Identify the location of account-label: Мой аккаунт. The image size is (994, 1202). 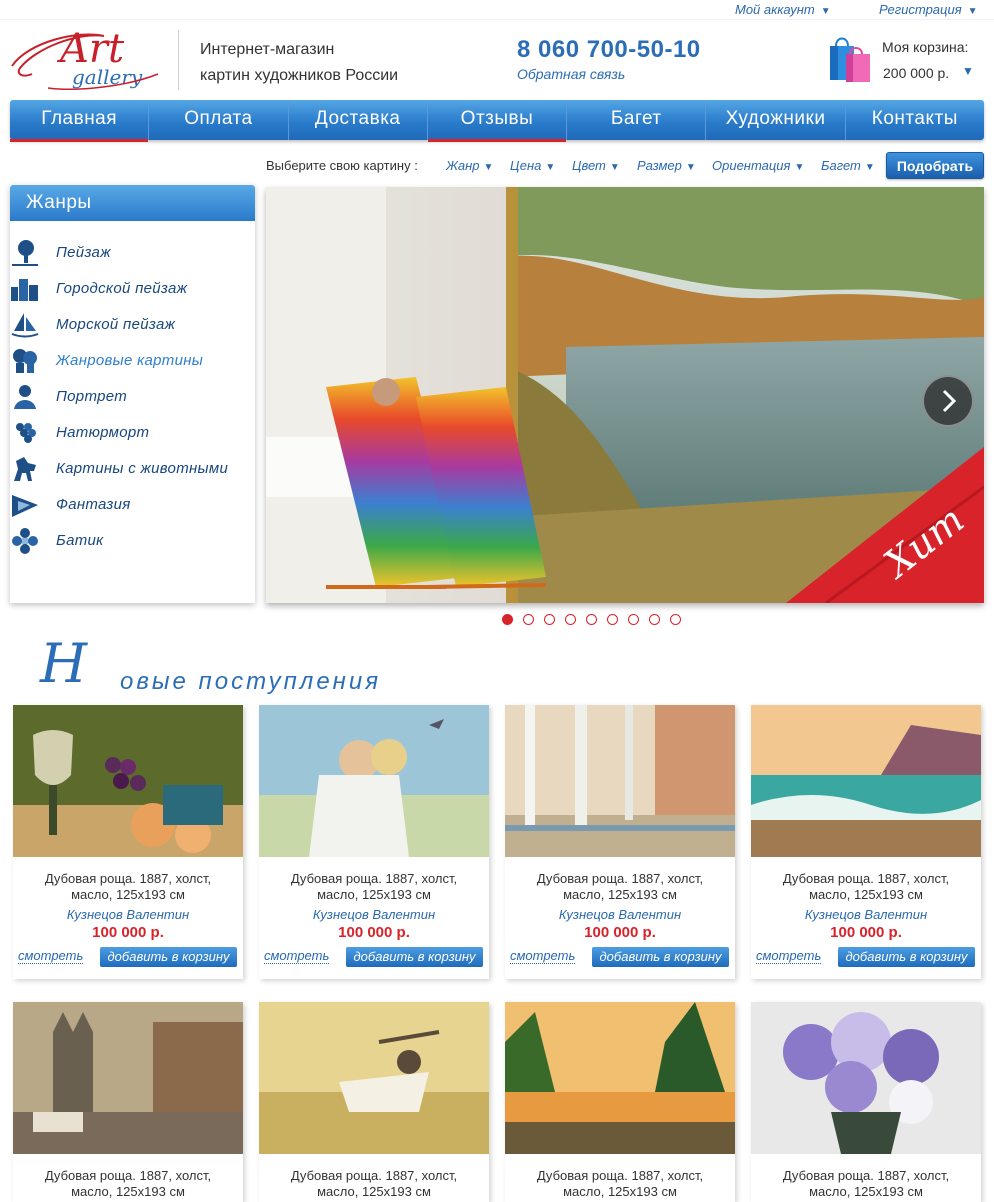
(775, 9).